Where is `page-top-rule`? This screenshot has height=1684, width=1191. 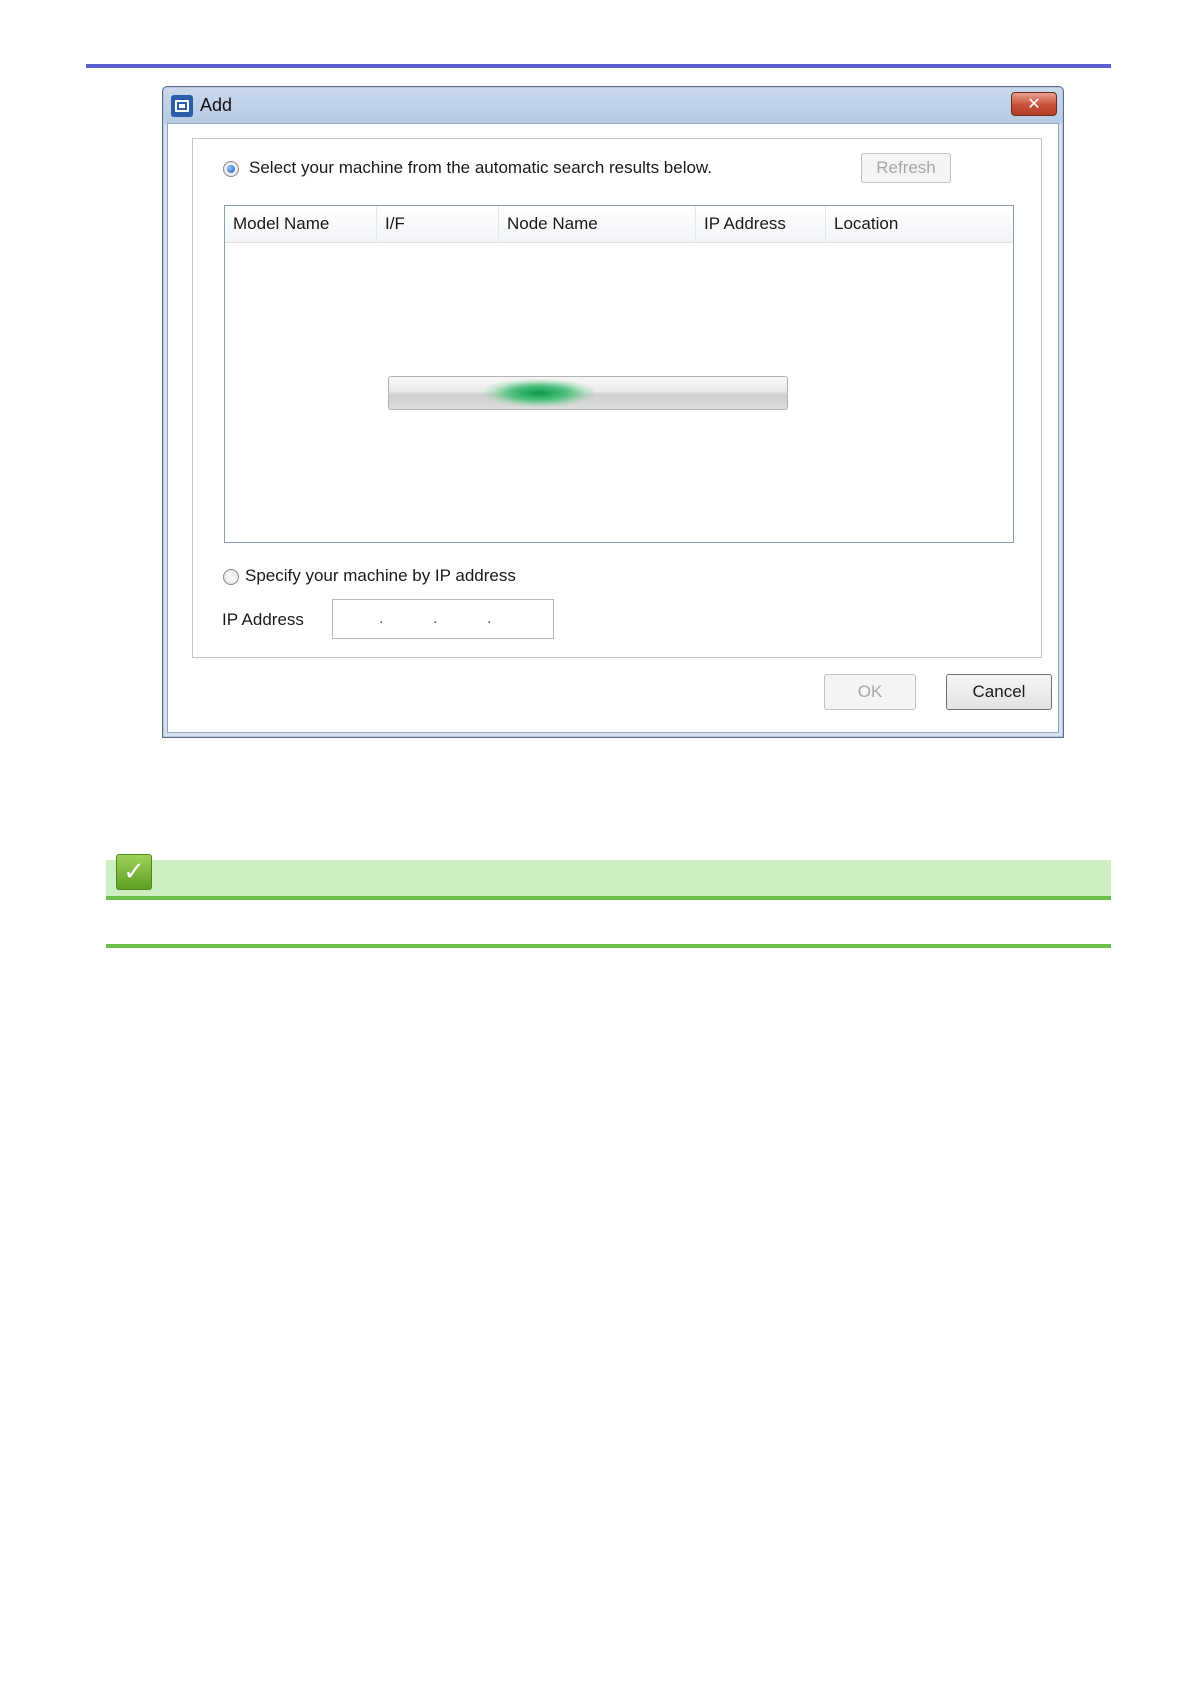
page-top-rule is located at coordinates (598, 66).